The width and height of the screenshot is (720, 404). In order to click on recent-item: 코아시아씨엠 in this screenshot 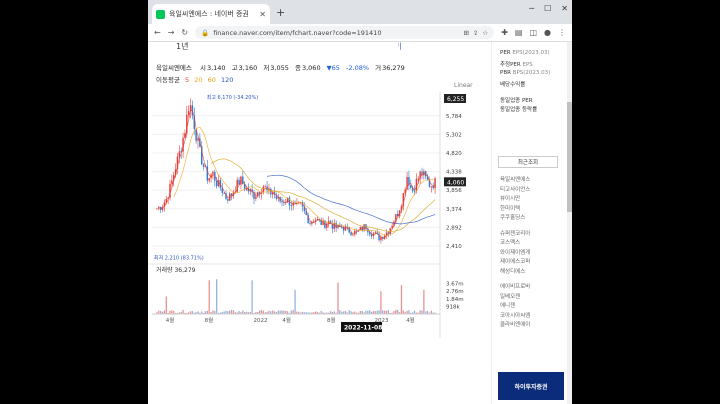, I will do `click(515, 315)`.